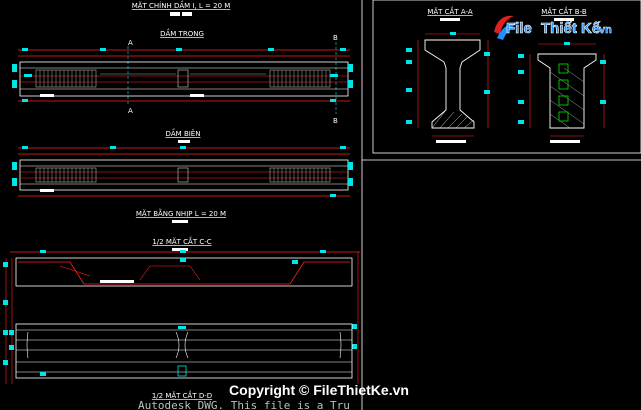 The height and width of the screenshot is (410, 641). I want to click on copyright-text: Copyright © FileThietKe.vn, so click(319, 390).